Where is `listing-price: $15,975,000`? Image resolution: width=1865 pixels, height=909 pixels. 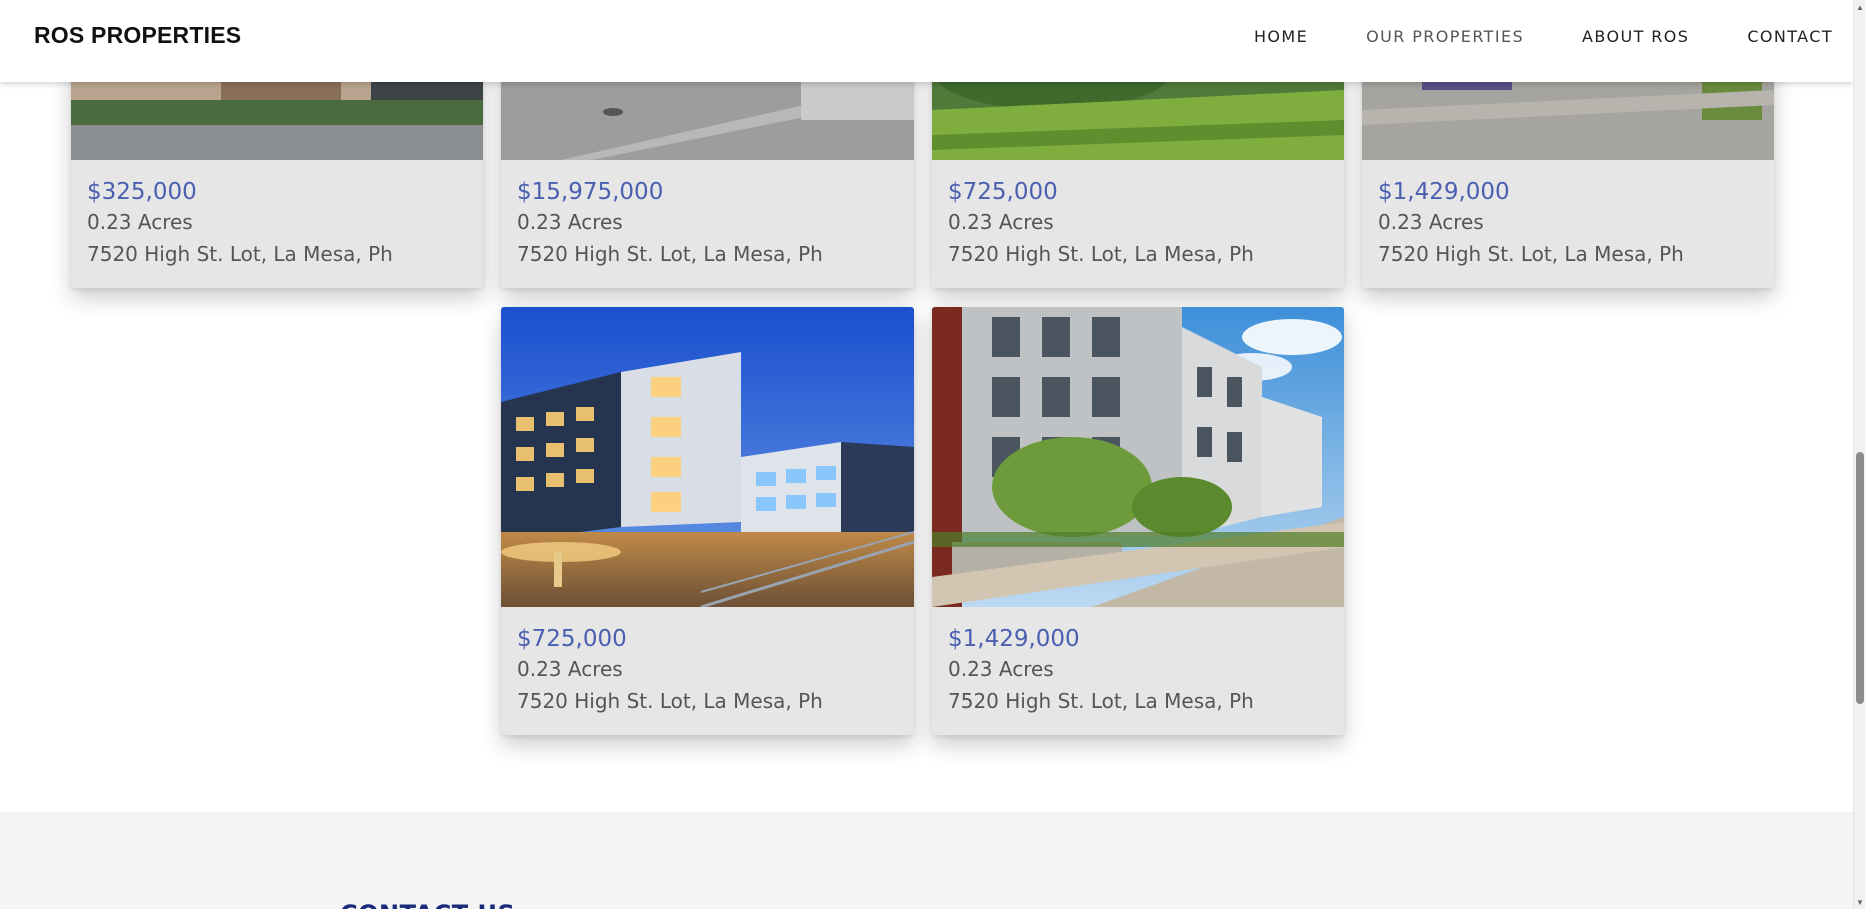 listing-price: $15,975,000 is located at coordinates (590, 192).